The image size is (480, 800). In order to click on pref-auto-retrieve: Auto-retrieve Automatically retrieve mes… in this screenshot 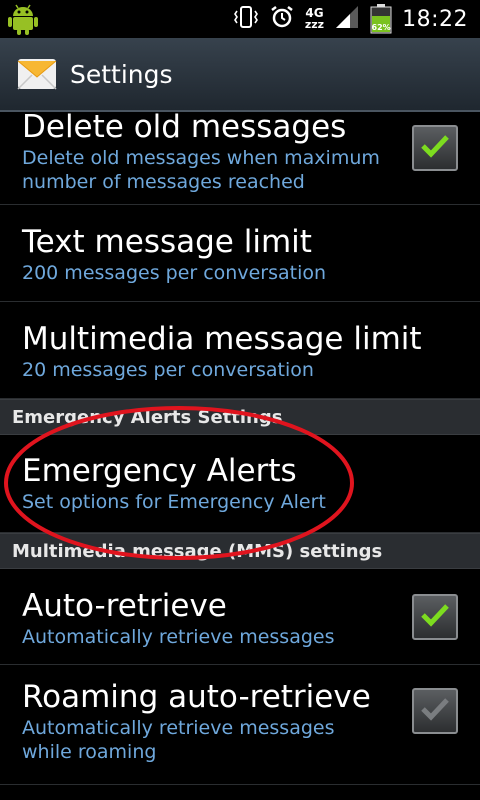, I will do `click(240, 617)`.